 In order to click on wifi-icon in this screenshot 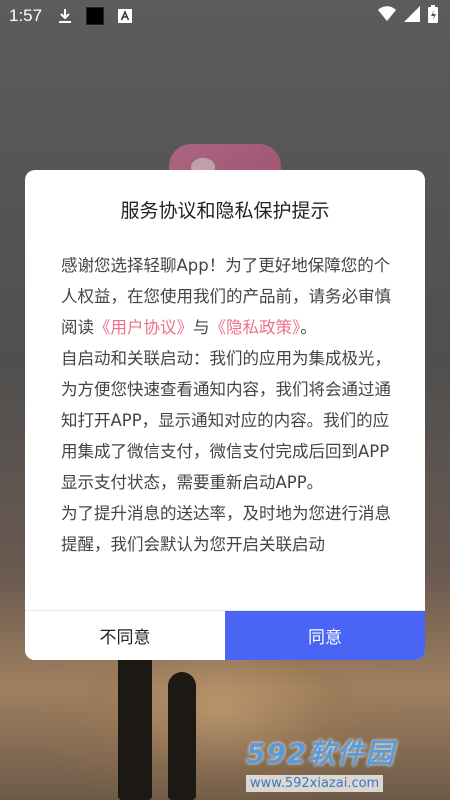, I will do `click(387, 16)`.